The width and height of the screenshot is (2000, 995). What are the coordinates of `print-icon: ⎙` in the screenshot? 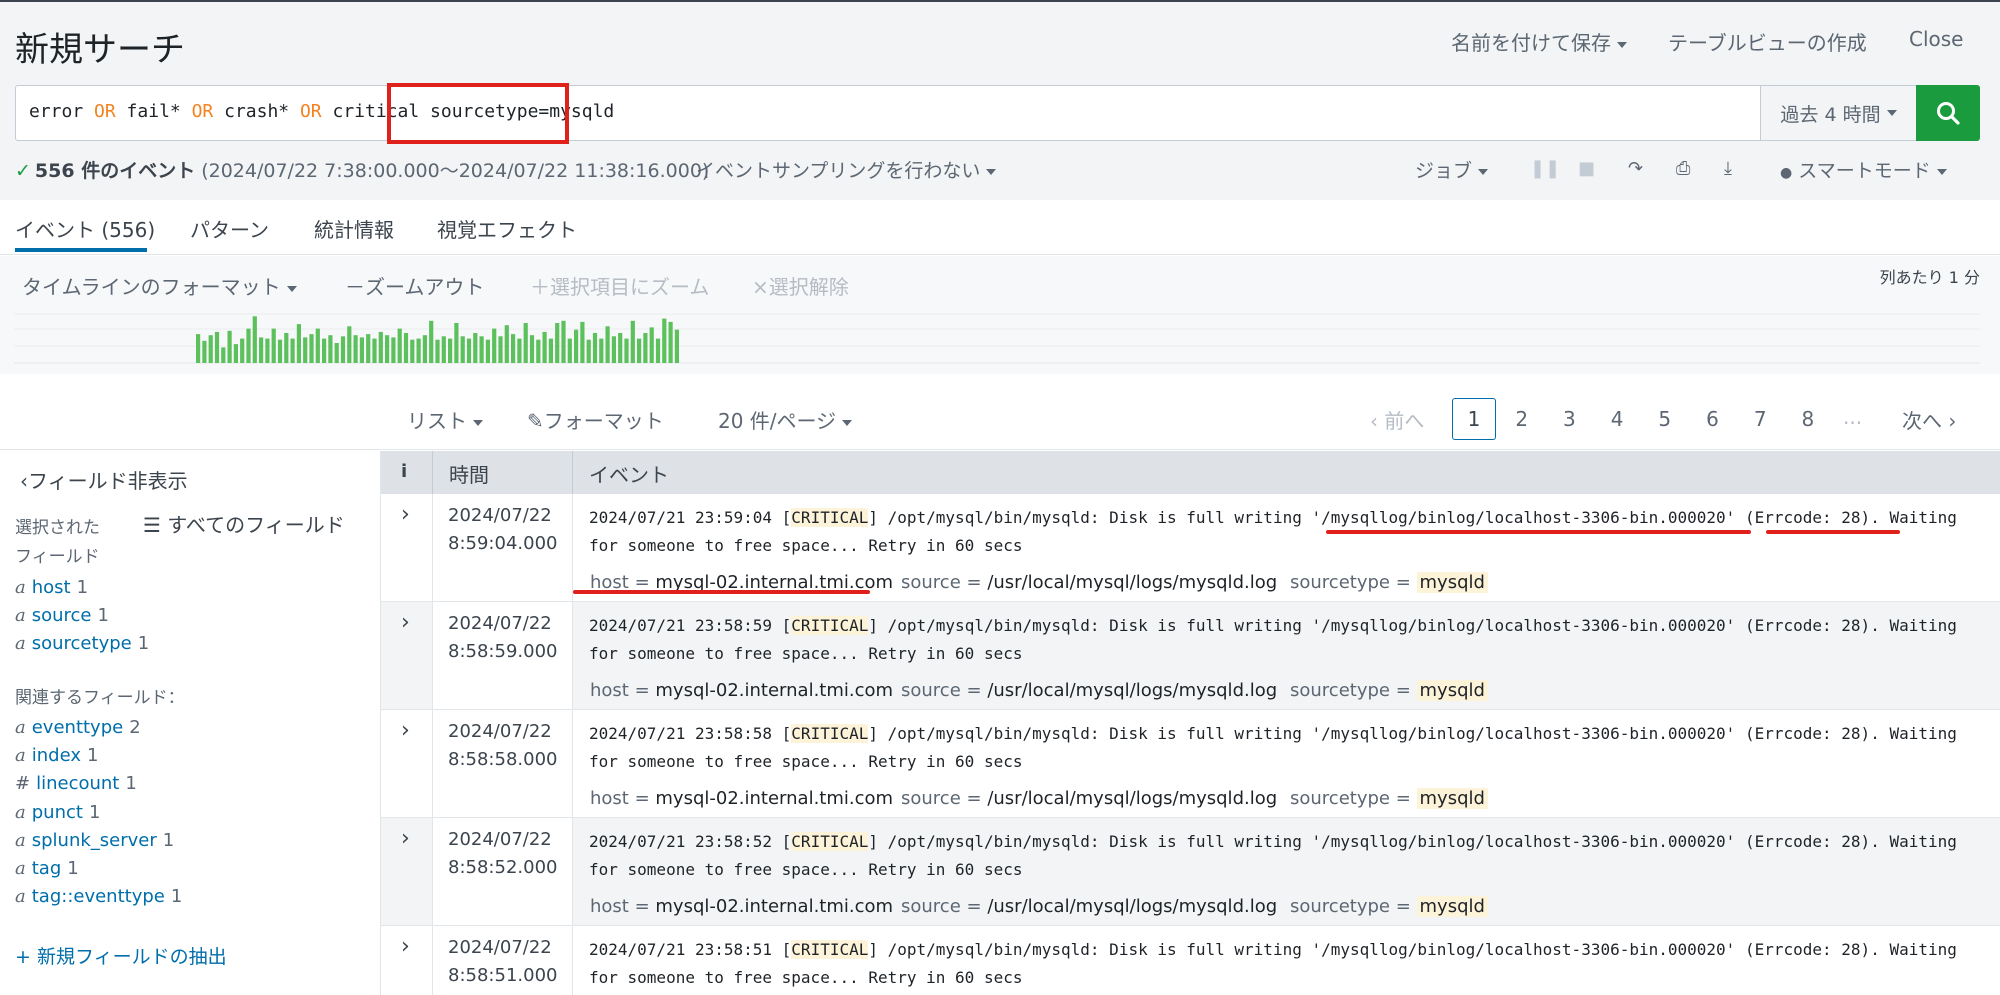 It's located at (1683, 168).